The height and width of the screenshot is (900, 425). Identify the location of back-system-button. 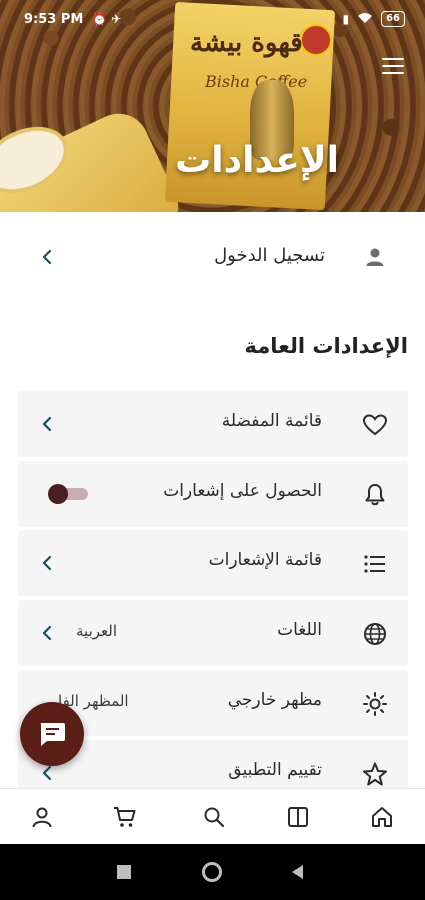
(297, 872).